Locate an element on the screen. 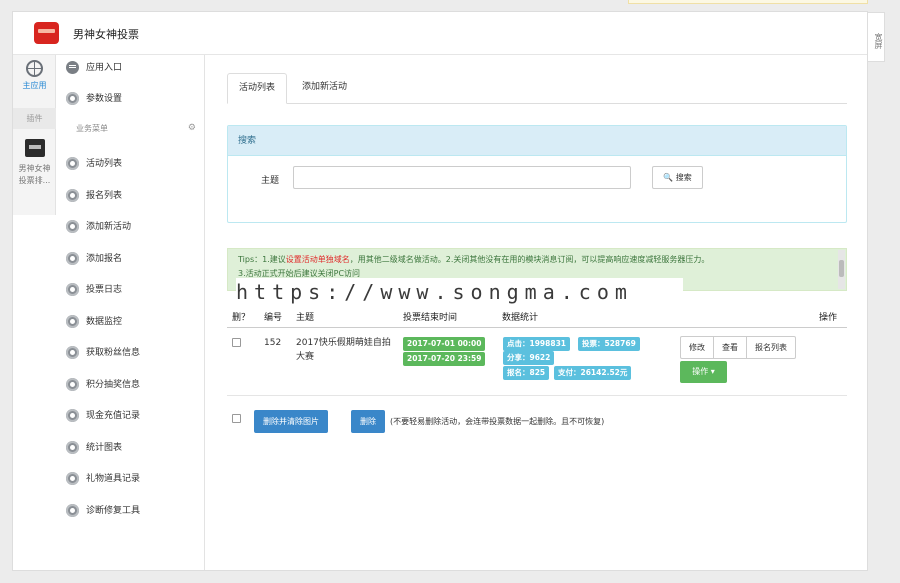 The image size is (900, 583). view-button: 查看 is located at coordinates (730, 347).